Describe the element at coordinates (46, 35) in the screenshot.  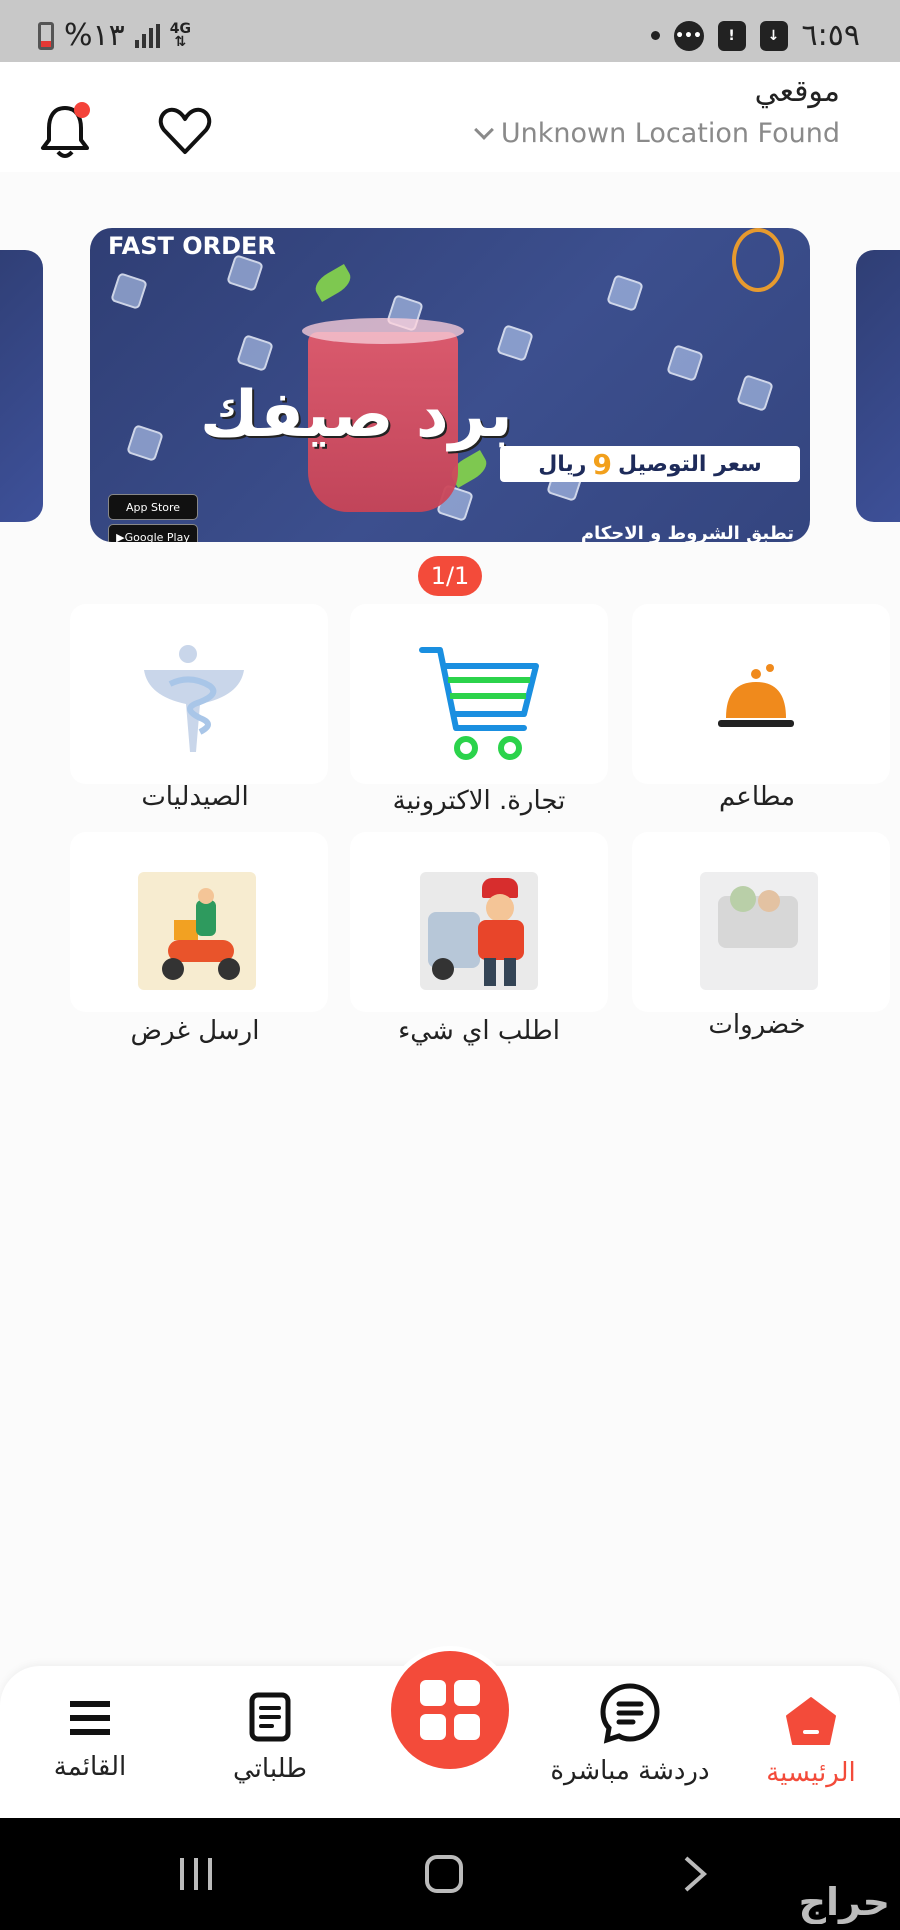
I see `battery-icon` at that location.